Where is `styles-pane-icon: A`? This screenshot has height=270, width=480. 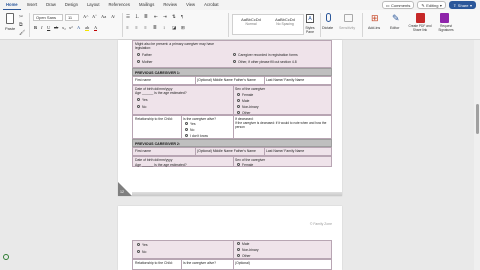 styles-pane-icon: A is located at coordinates (310, 18).